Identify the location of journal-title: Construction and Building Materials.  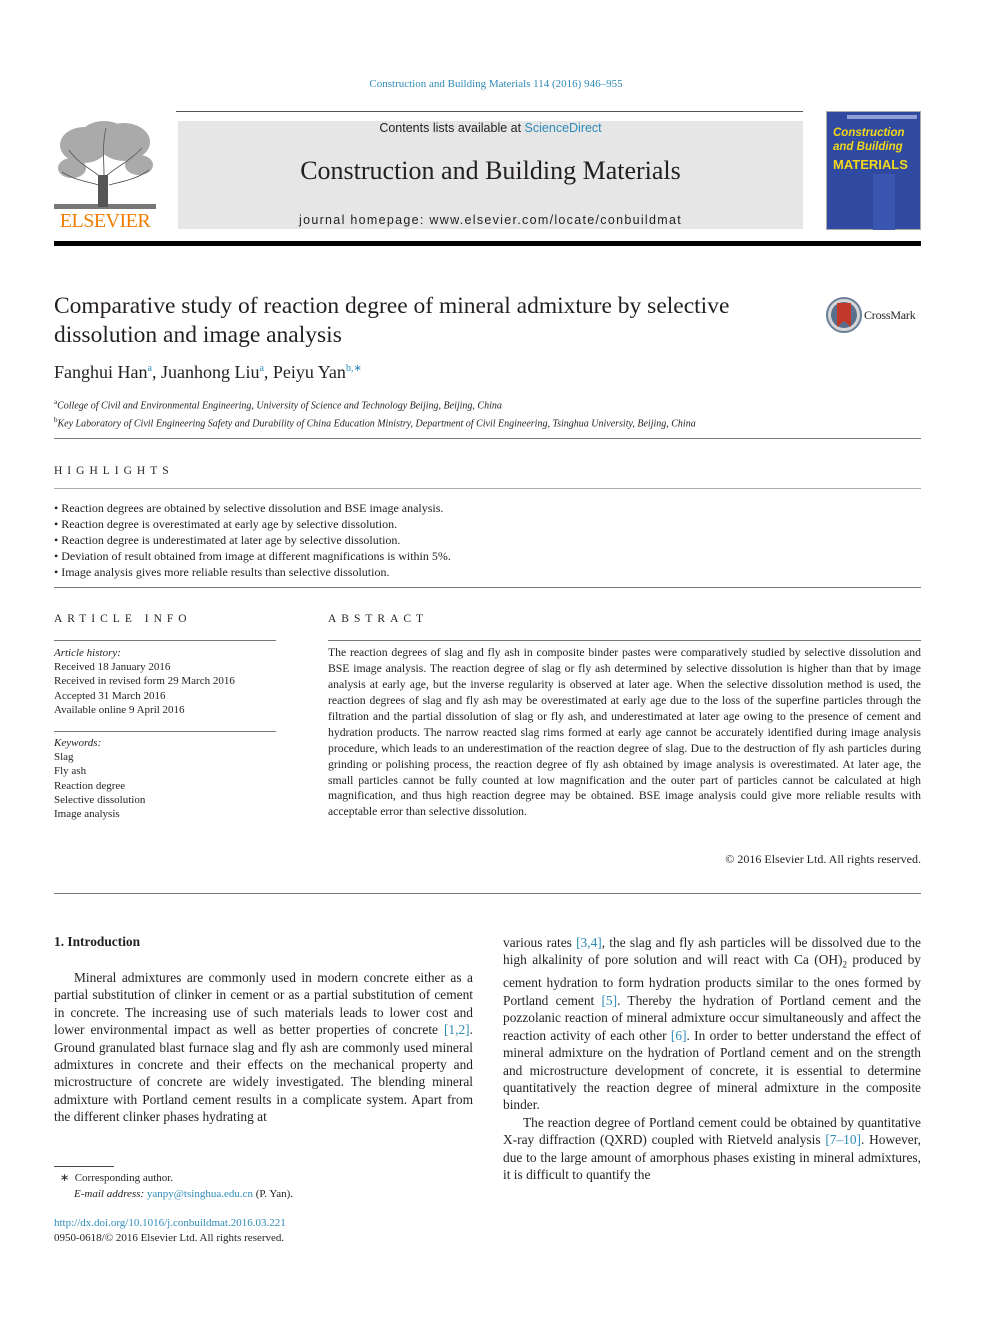
(490, 170).